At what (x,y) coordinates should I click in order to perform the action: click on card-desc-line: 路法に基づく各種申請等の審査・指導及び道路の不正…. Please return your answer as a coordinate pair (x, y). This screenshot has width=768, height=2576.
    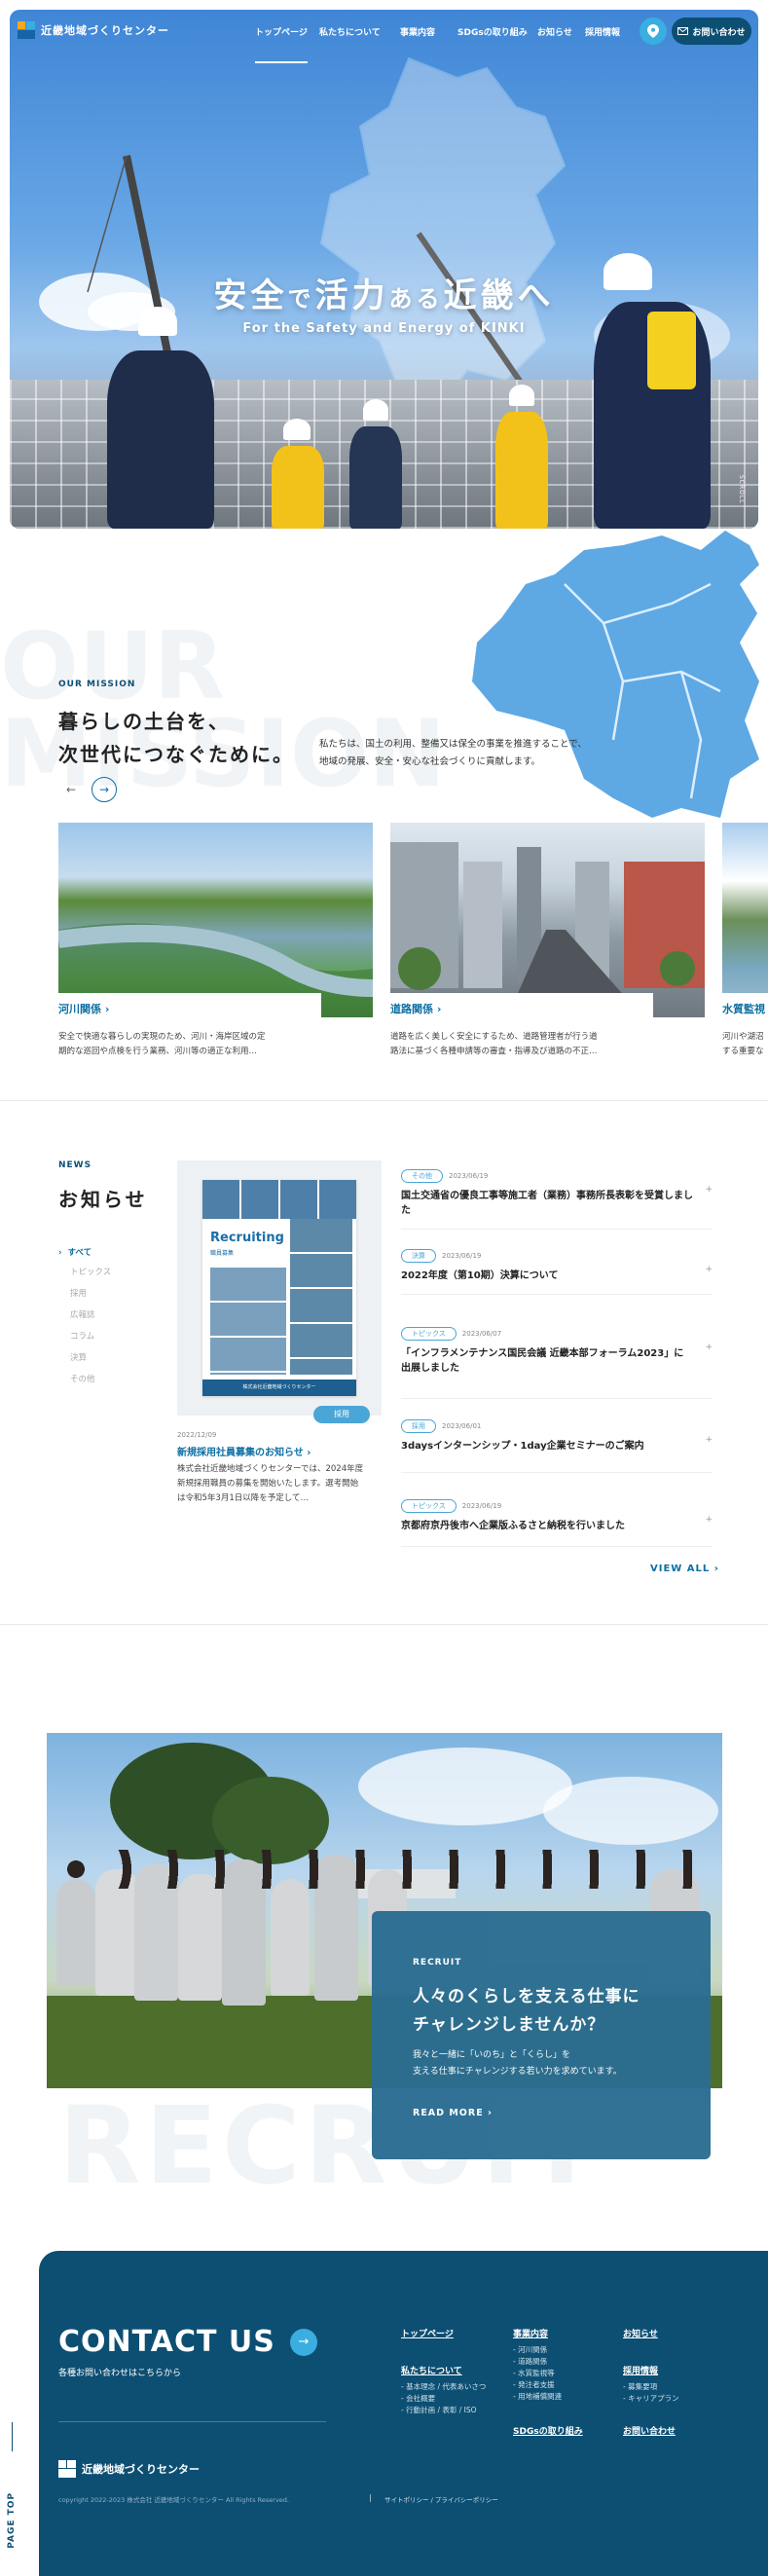
    Looking at the image, I should click on (494, 1051).